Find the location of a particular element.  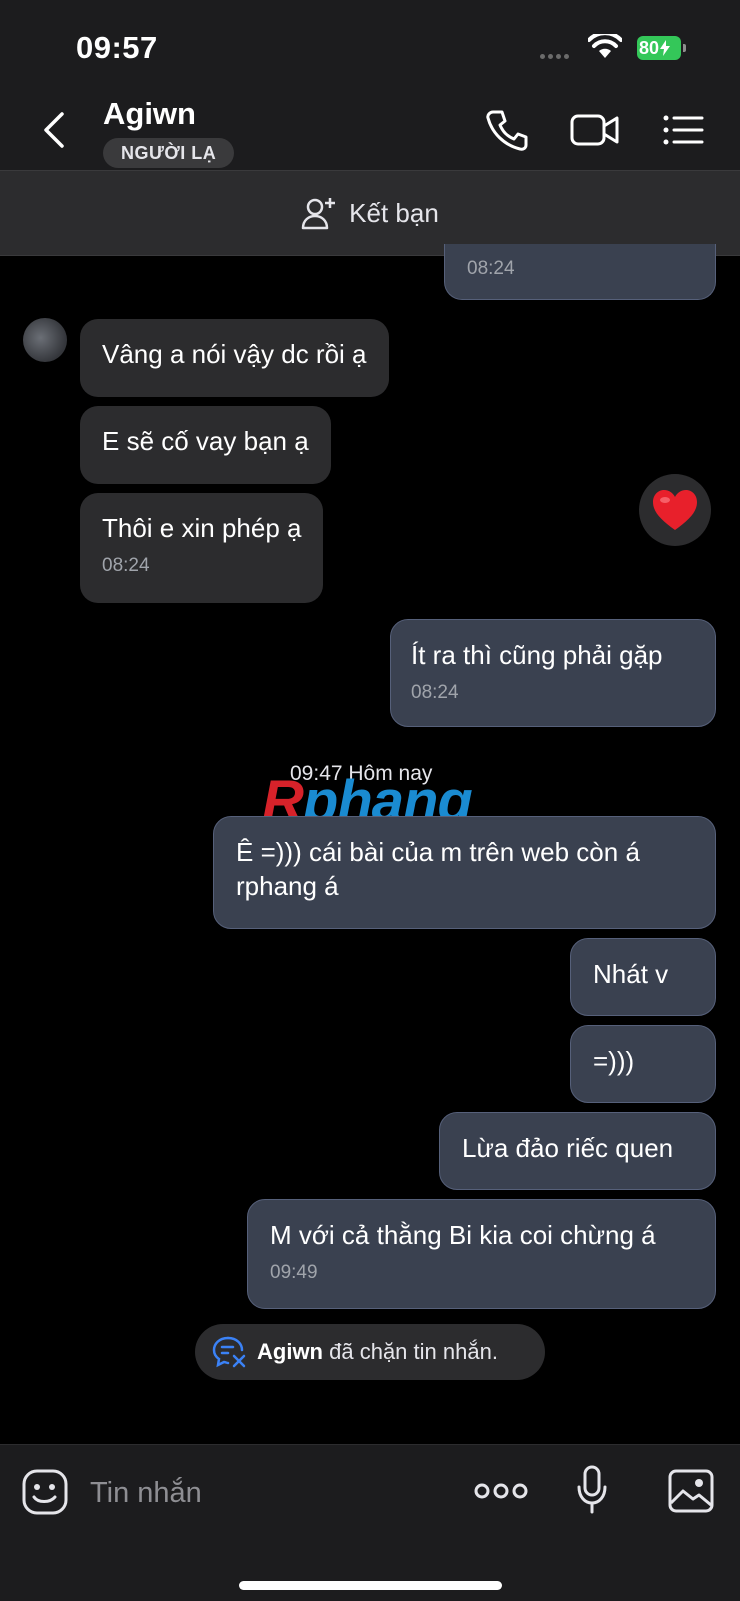

more-options-icon is located at coordinates (501, 1491).